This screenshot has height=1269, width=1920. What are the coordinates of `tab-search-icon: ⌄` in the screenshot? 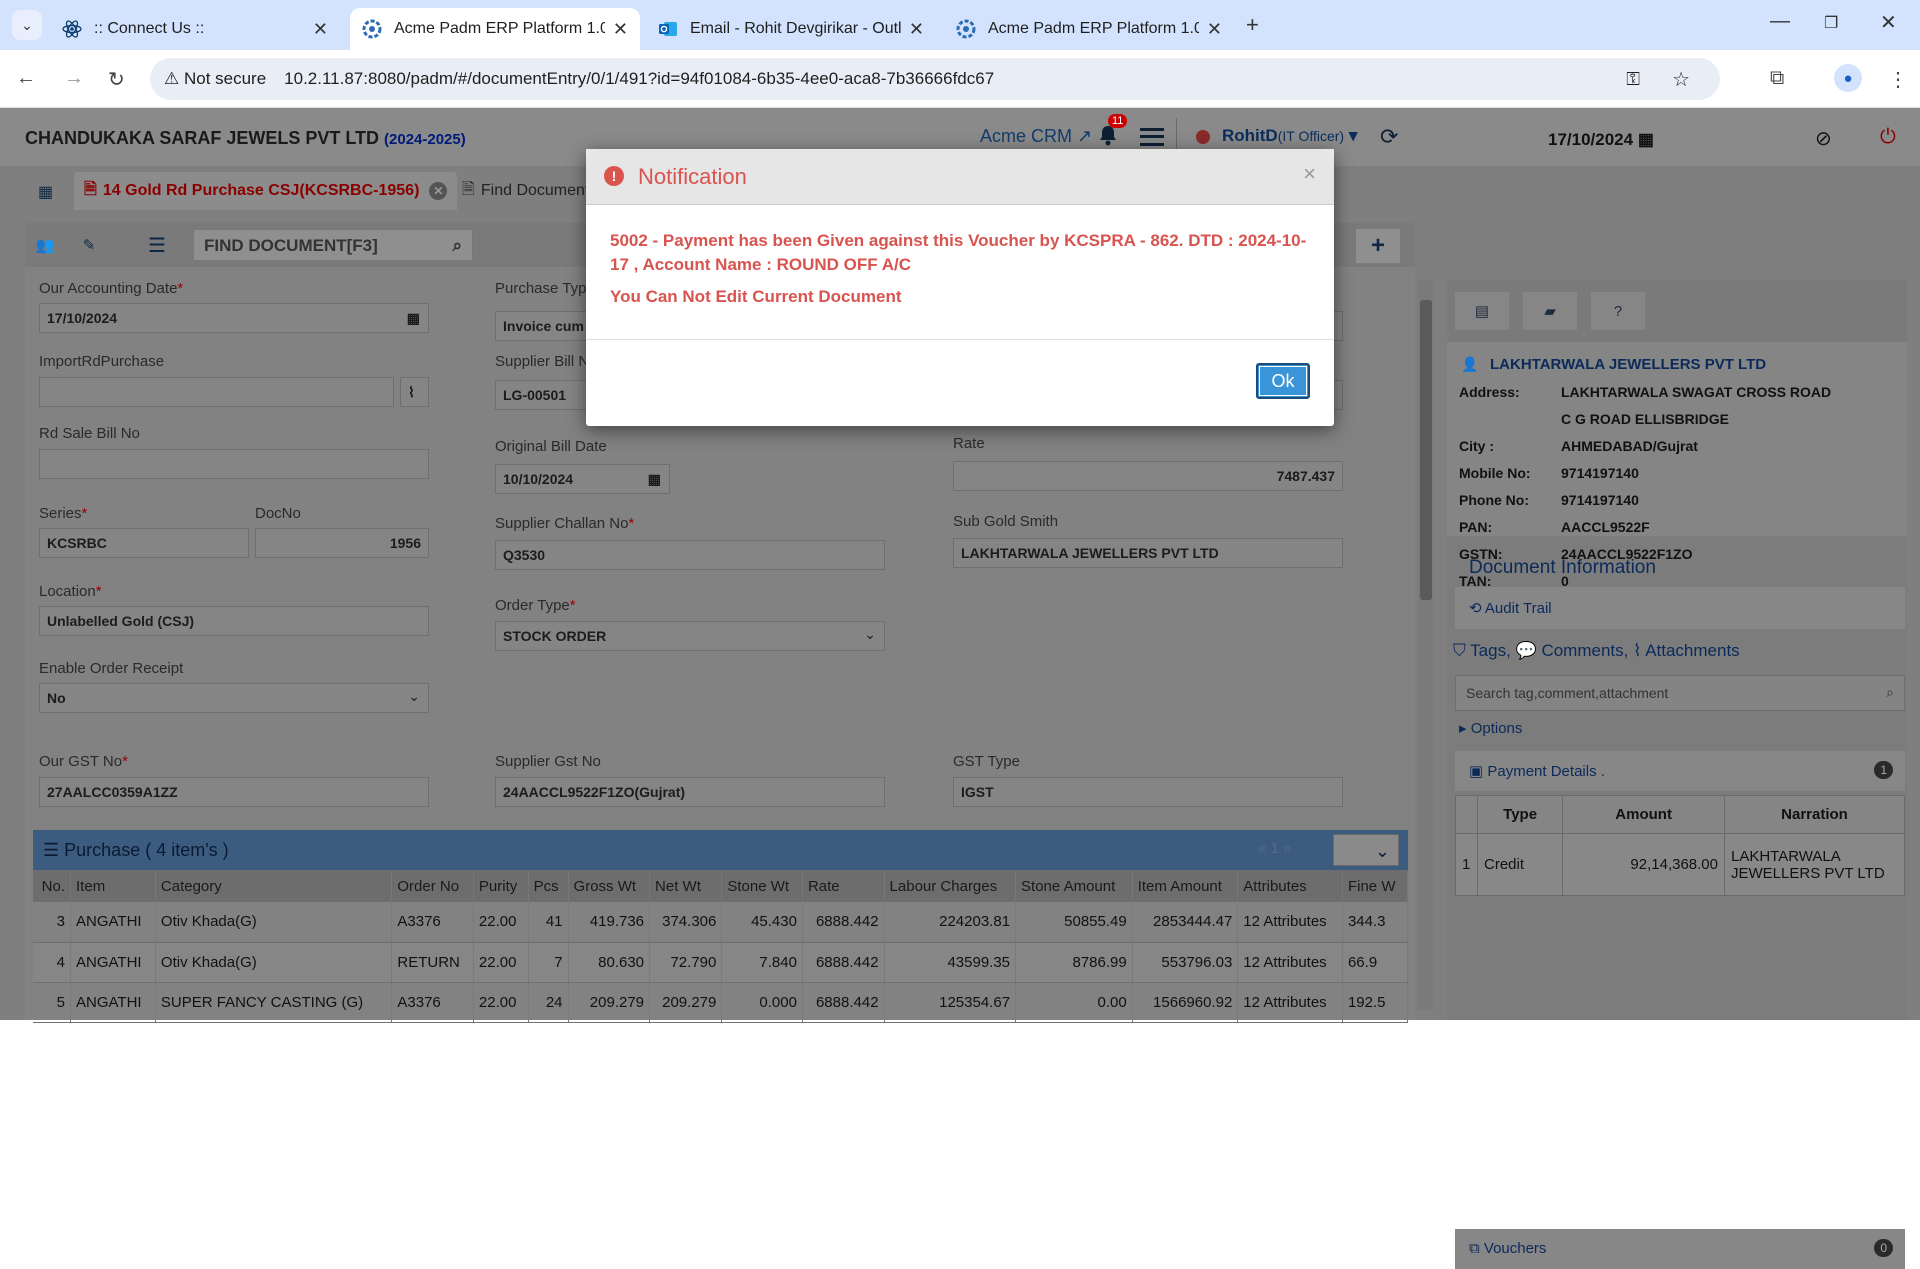 It's located at (27, 25).